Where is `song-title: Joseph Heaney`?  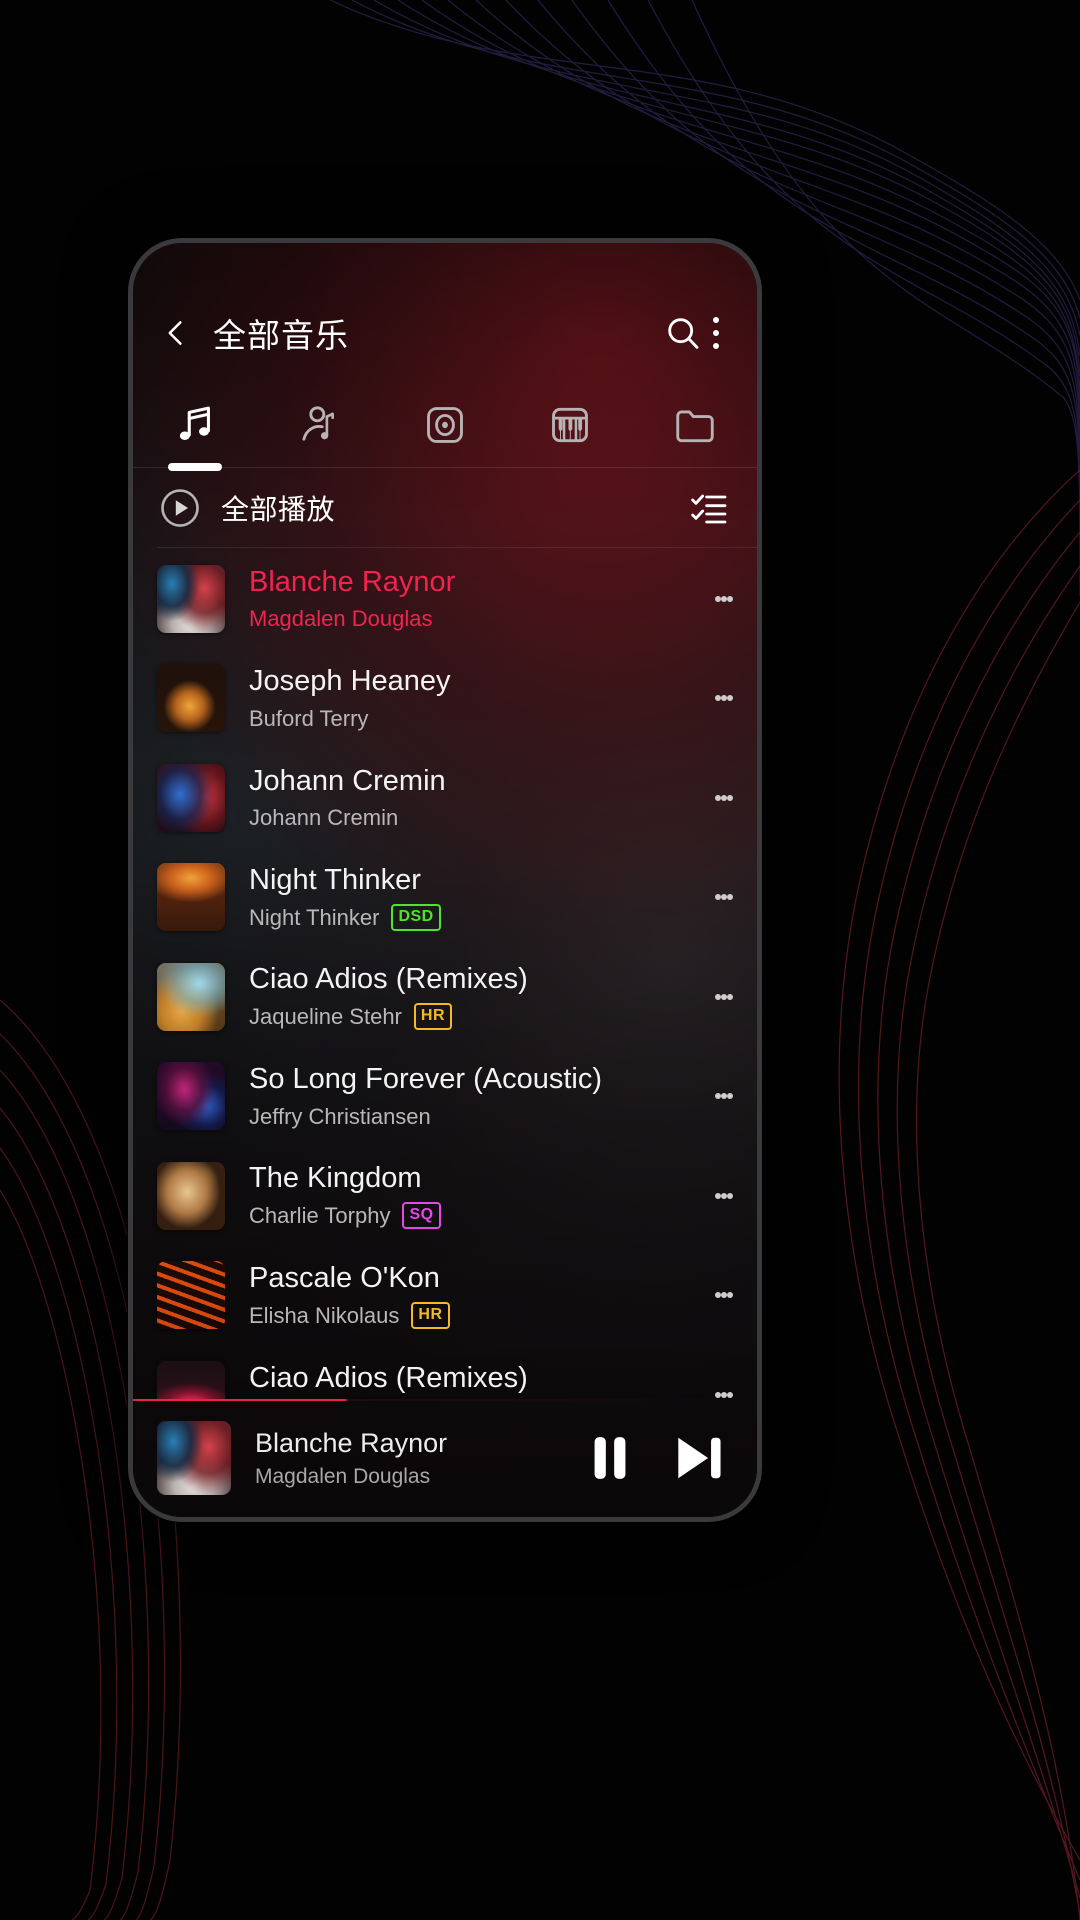 song-title: Joseph Heaney is located at coordinates (350, 681).